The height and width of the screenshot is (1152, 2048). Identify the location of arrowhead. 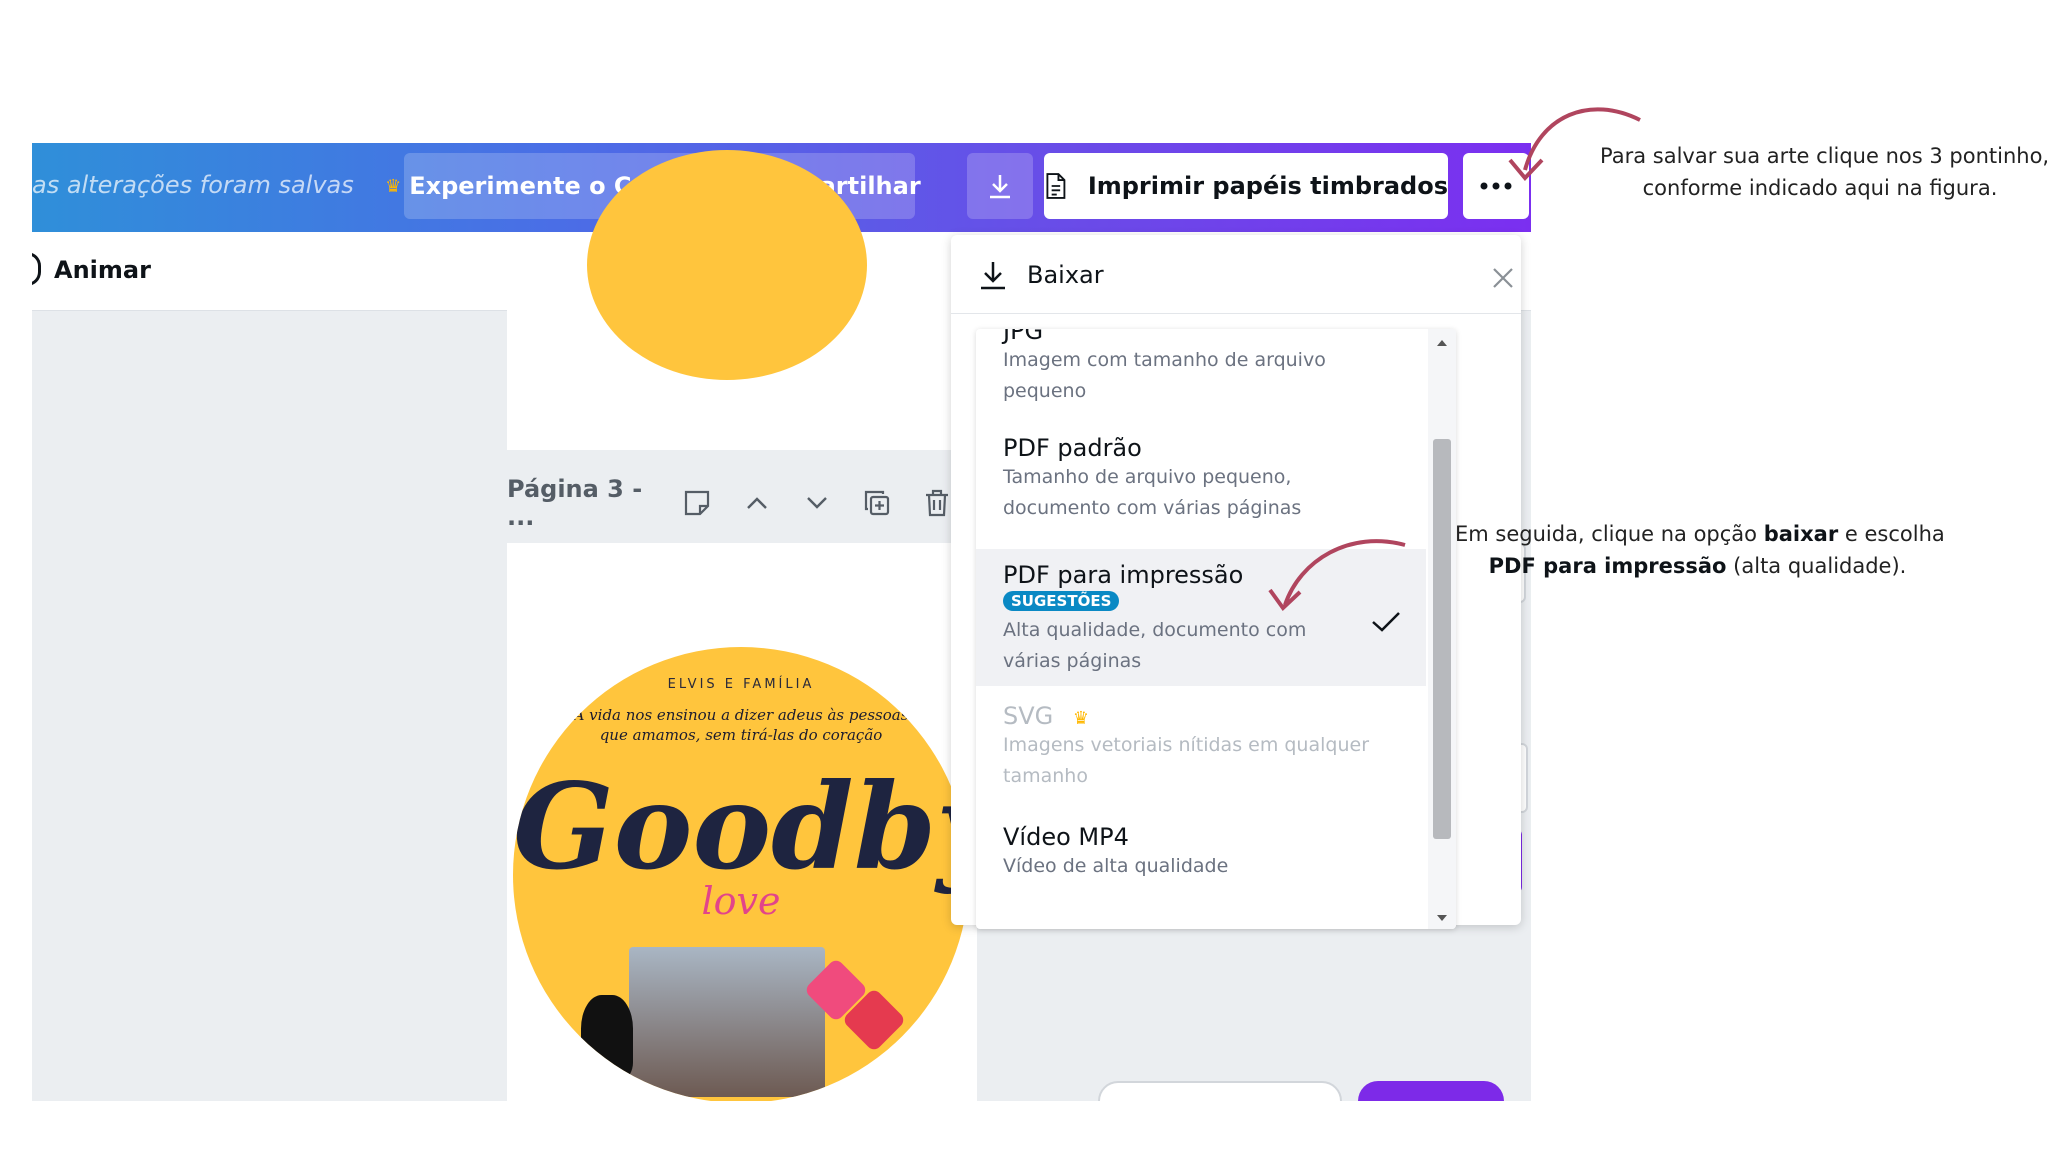
(1285, 600).